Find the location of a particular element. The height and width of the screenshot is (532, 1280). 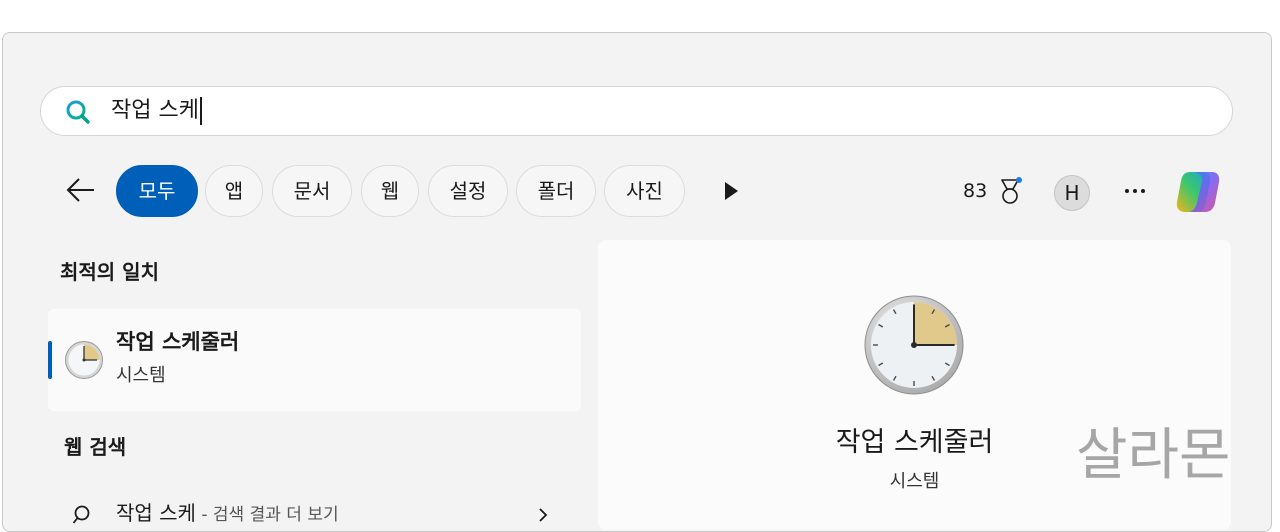

best-match-item: 작업 스케줄러 시스템 is located at coordinates (314, 360).